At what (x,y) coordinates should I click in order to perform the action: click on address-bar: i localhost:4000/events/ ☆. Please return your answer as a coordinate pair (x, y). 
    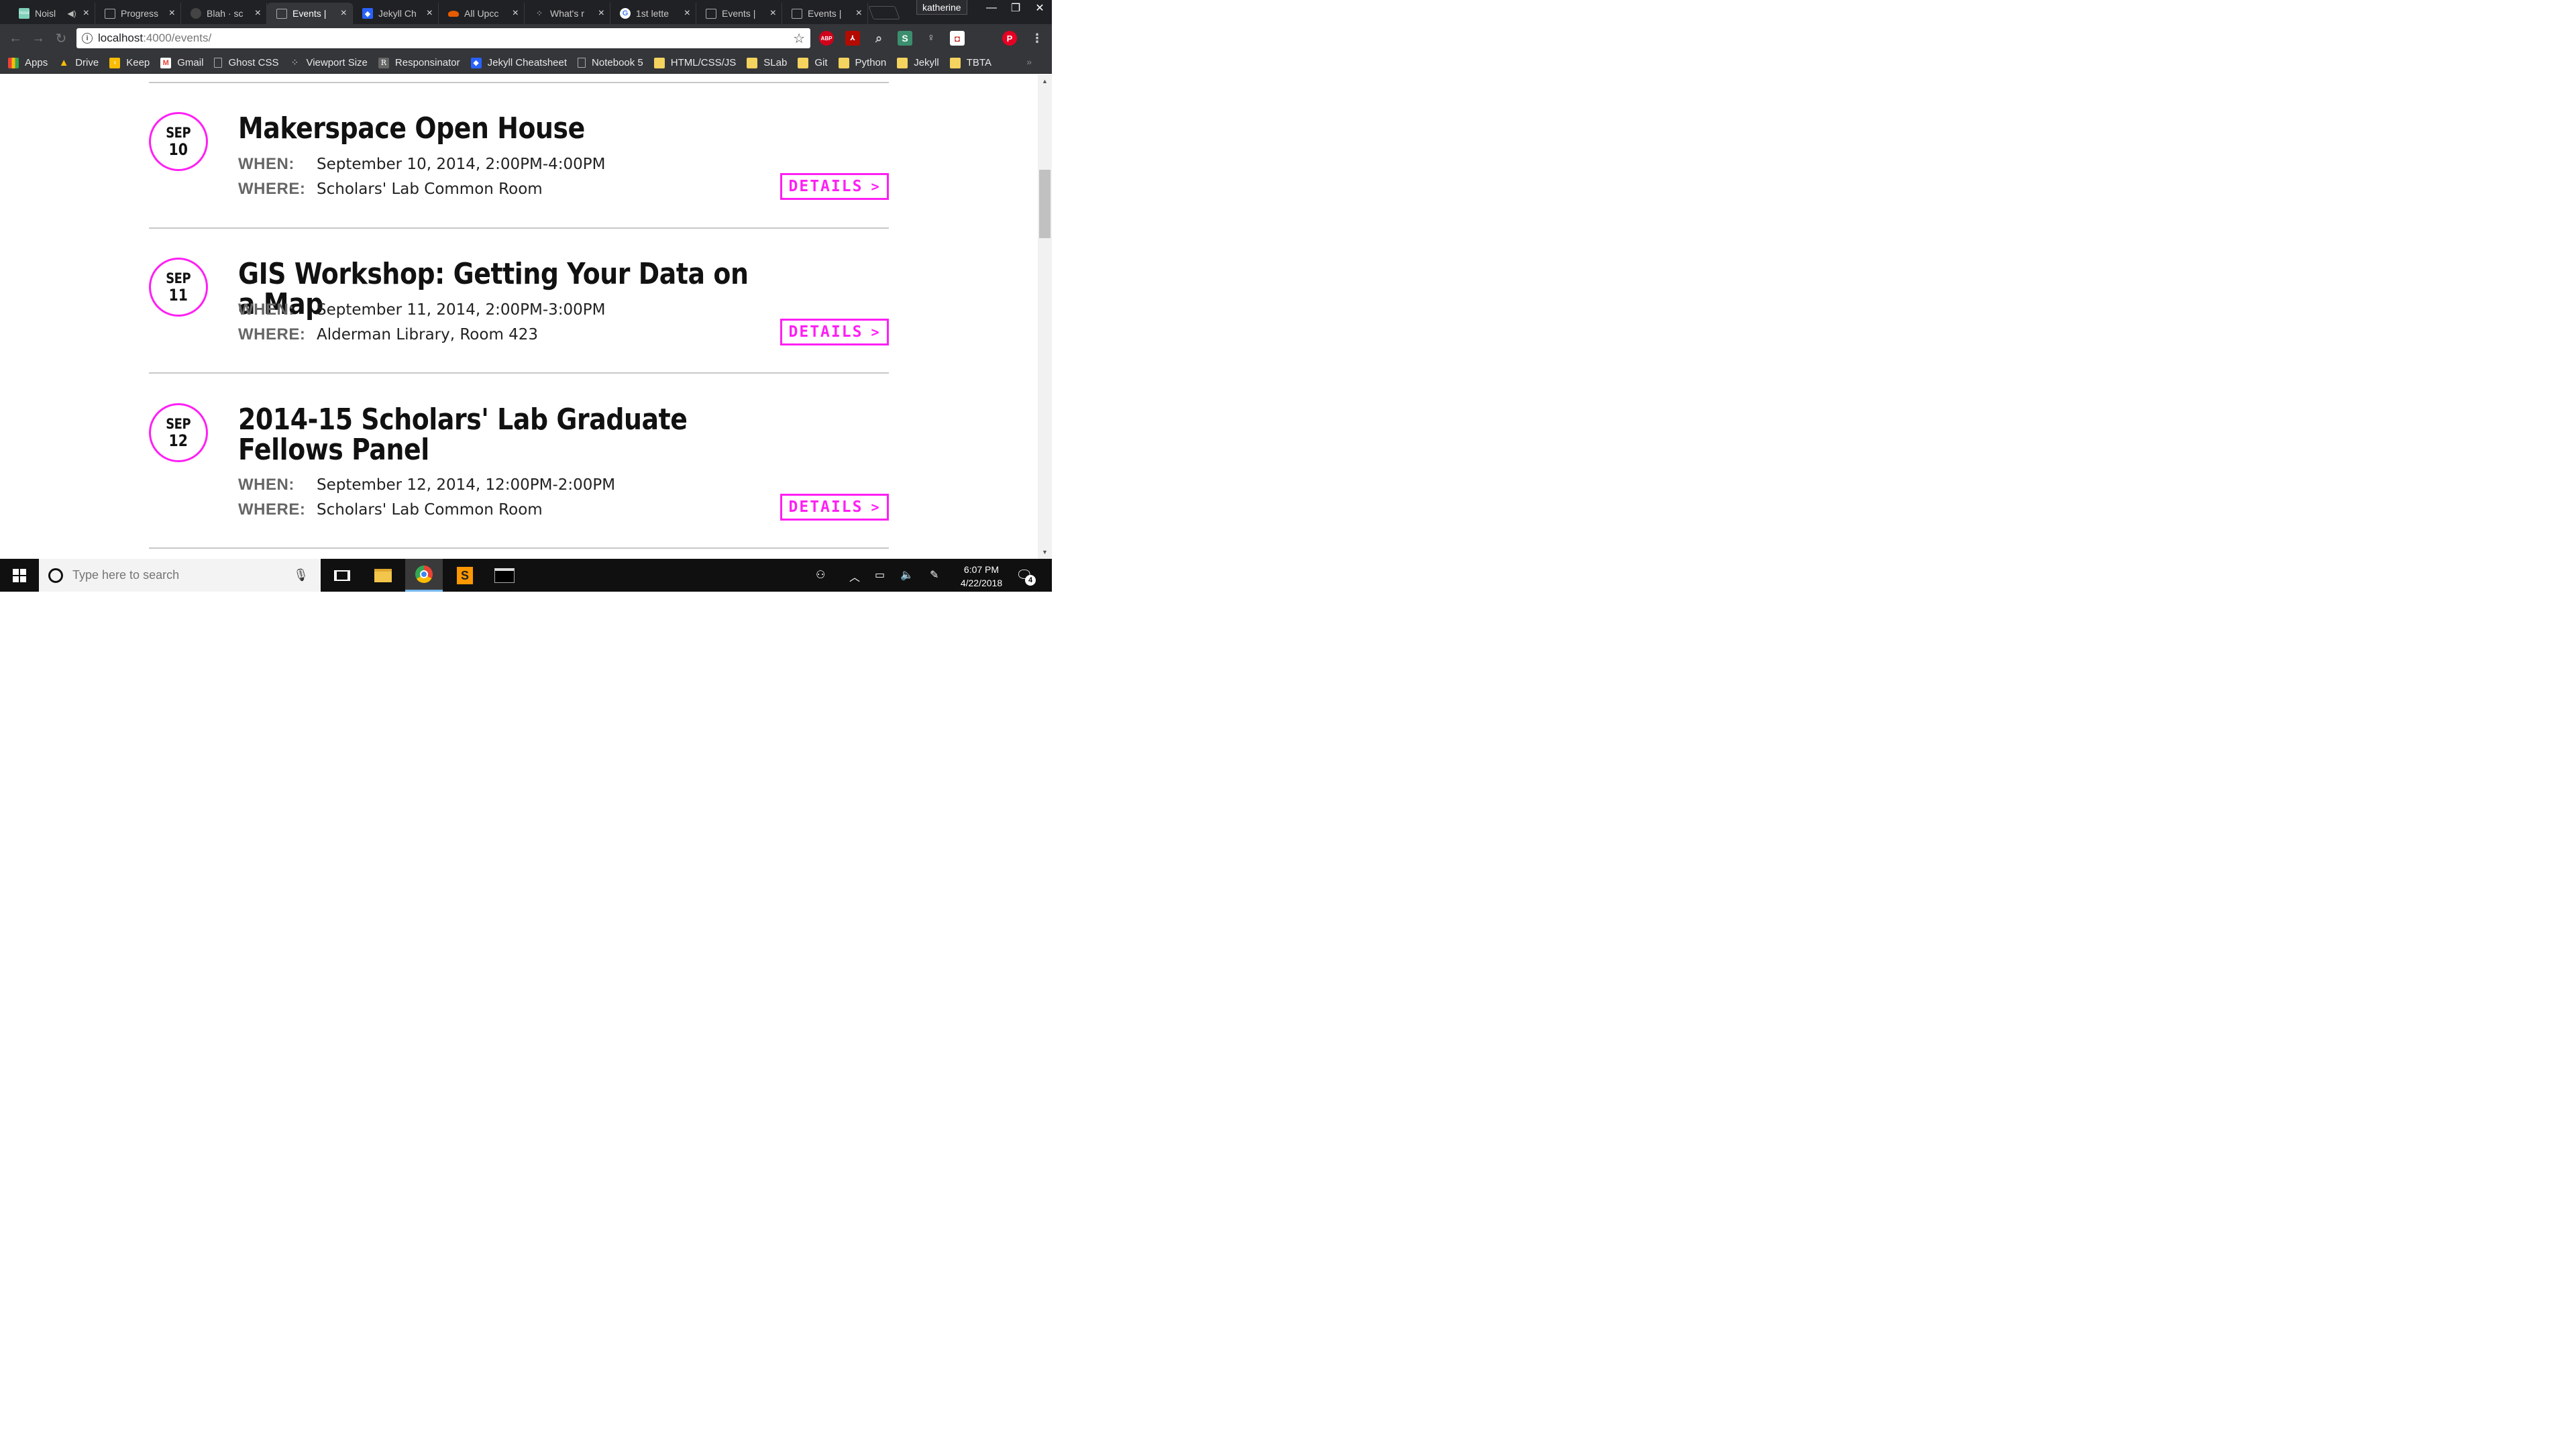
    Looking at the image, I should click on (443, 38).